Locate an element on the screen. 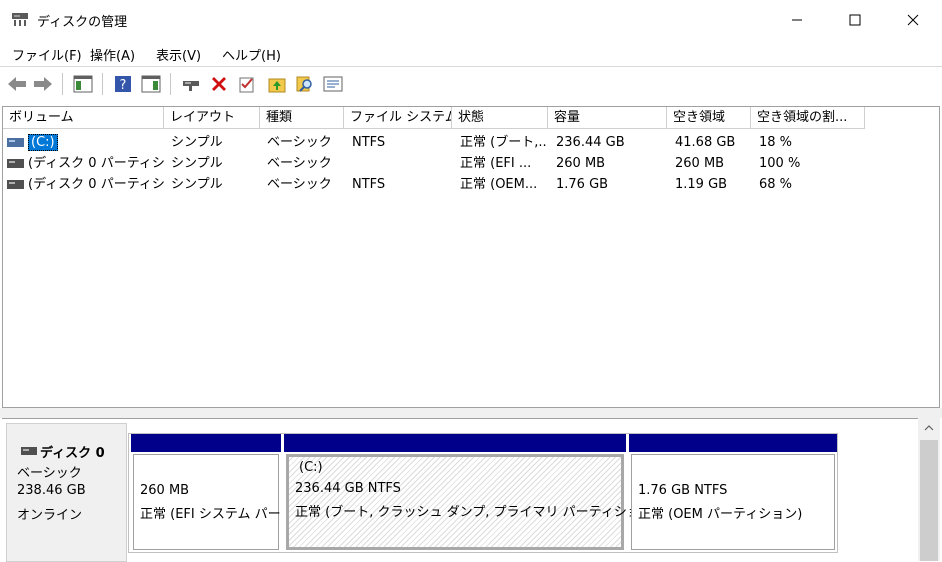 Image resolution: width=942 pixels, height=562 pixels. scroll-up-button is located at coordinates (929, 428).